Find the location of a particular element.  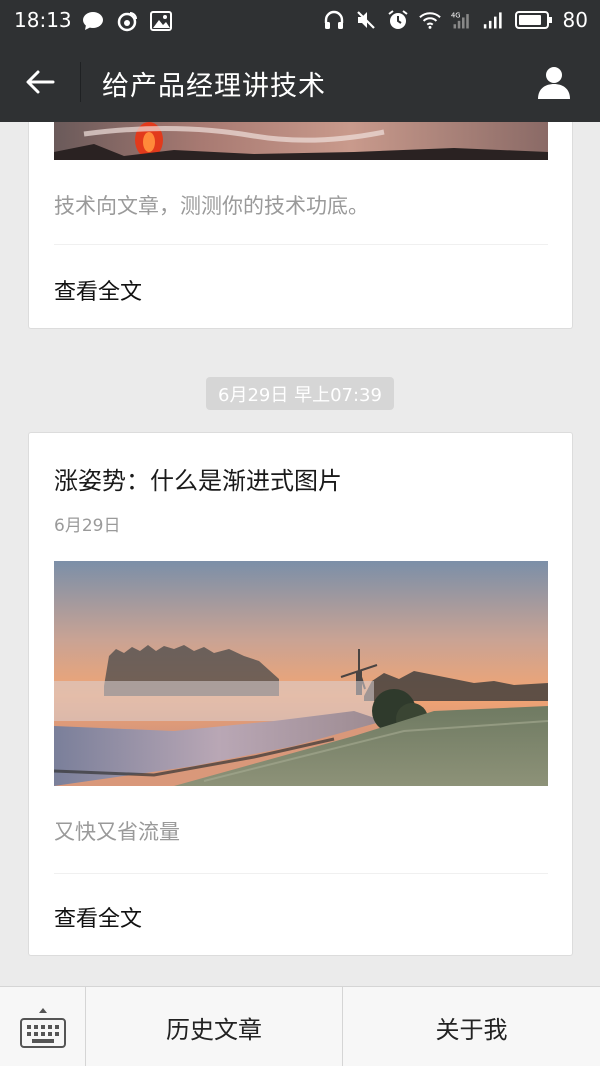

article-date: 6月29日 is located at coordinates (87, 526).